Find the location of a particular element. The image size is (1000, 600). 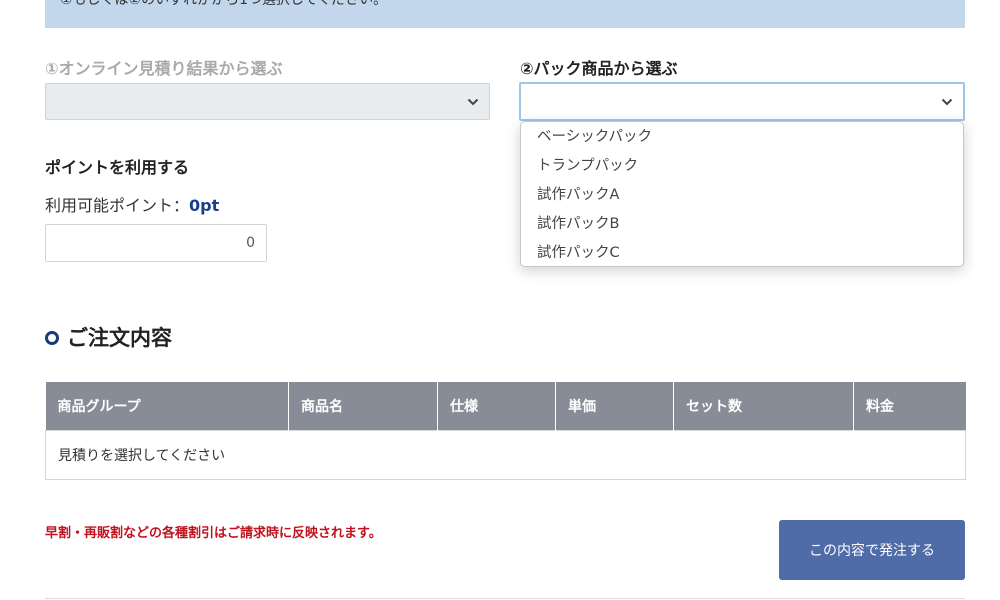

order-heading-text: ご注文内容 is located at coordinates (119, 338).